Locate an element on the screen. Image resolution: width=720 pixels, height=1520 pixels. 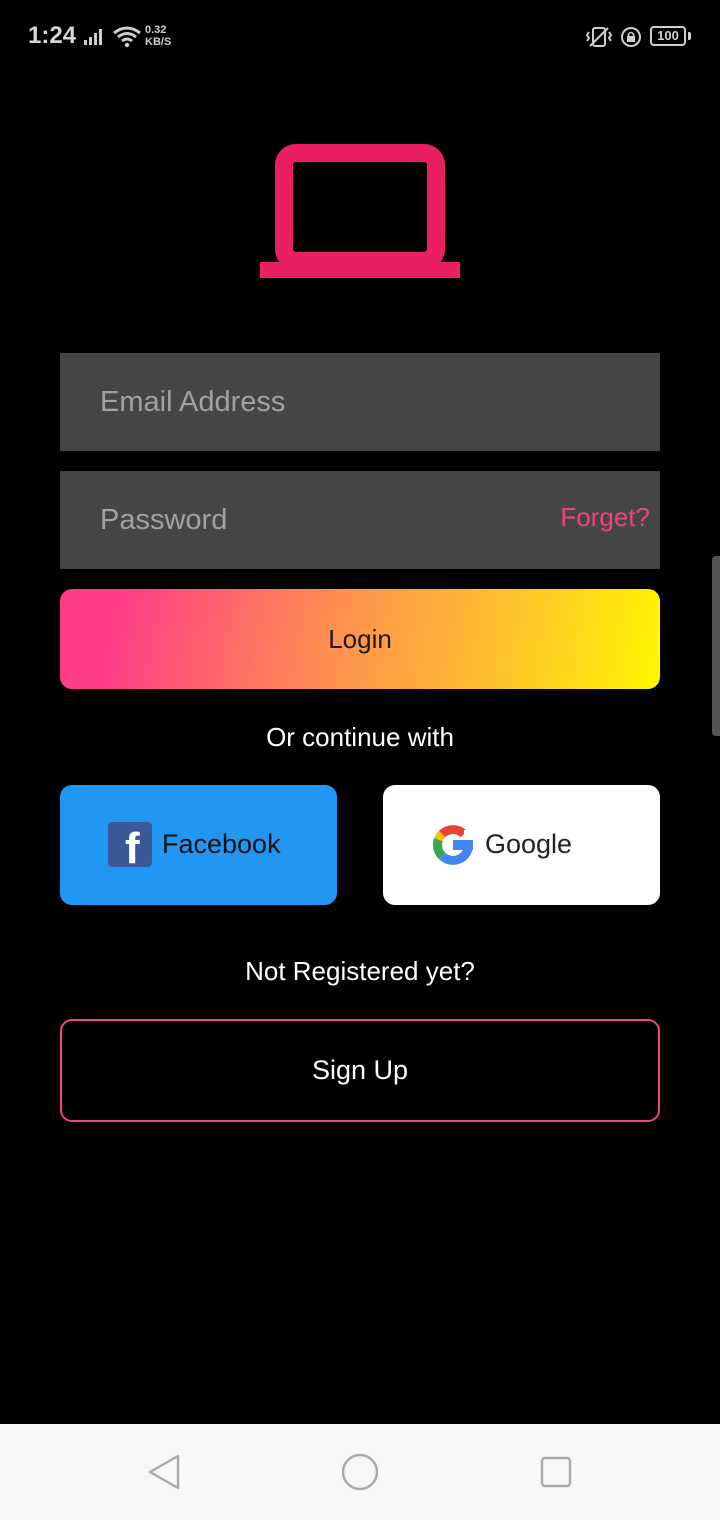
google-icon is located at coordinates (453, 845).